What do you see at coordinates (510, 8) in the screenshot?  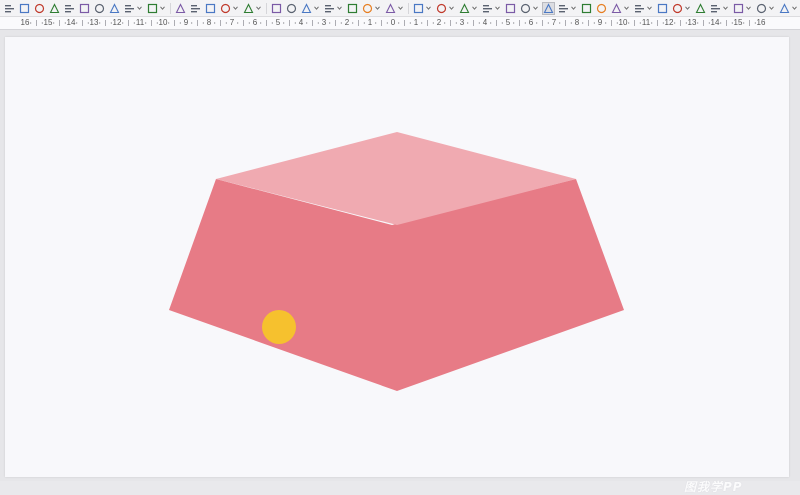 I see `animation-icon` at bounding box center [510, 8].